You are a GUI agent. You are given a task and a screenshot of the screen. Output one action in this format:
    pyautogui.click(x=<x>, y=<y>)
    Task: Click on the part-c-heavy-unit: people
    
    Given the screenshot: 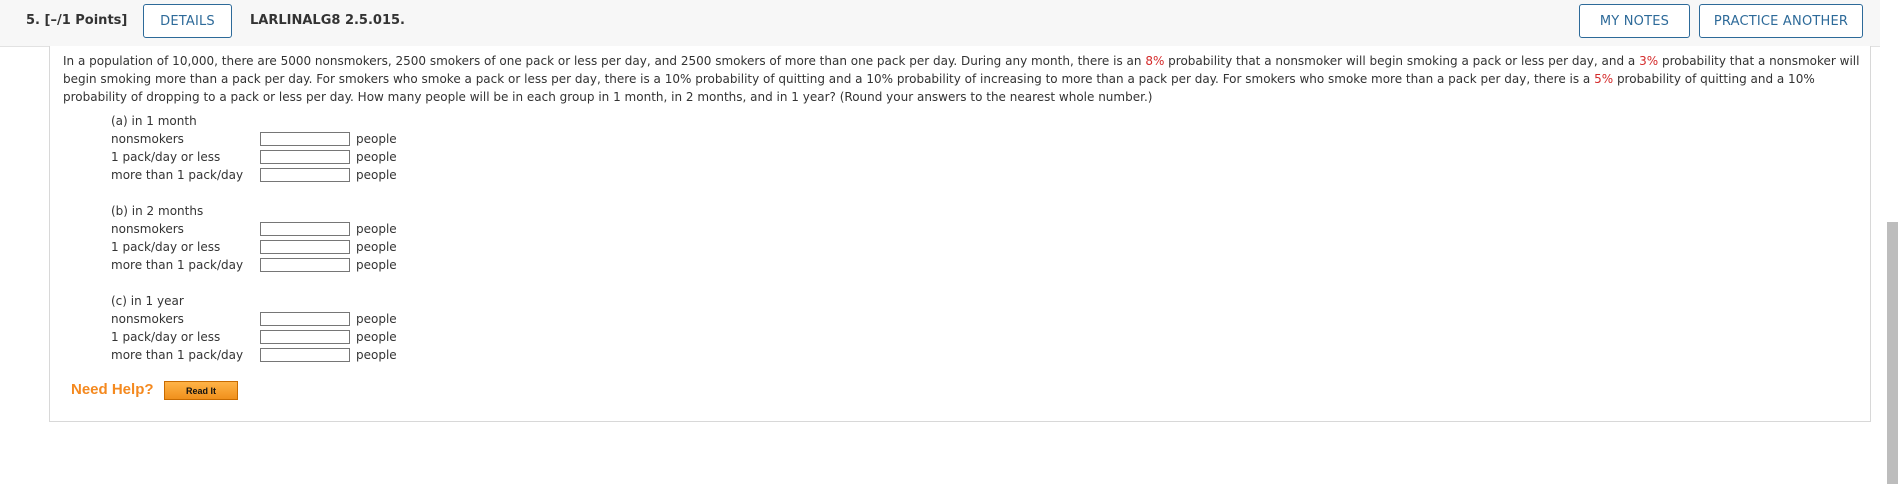 What is the action you would take?
    pyautogui.click(x=376, y=355)
    